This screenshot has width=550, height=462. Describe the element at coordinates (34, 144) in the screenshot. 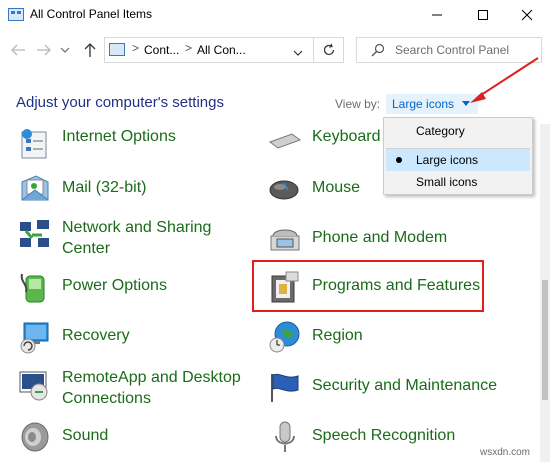

I see `internet-options-icon` at that location.